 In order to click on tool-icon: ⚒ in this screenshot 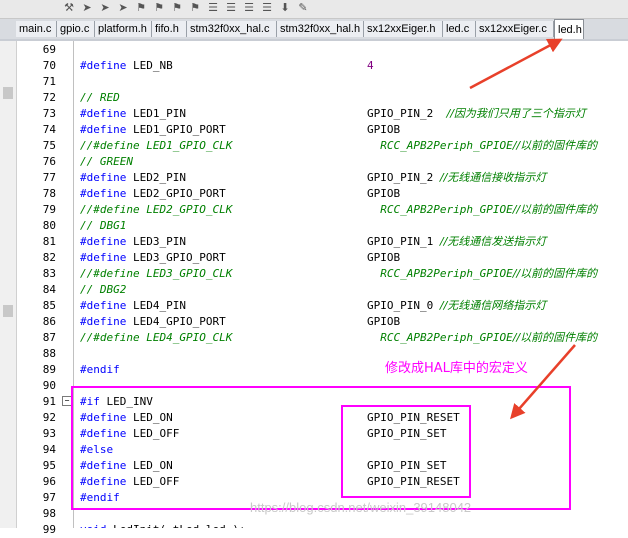, I will do `click(69, 8)`.